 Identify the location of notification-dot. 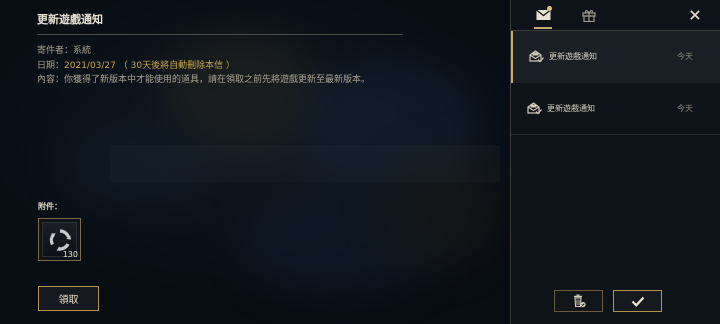
(549, 8).